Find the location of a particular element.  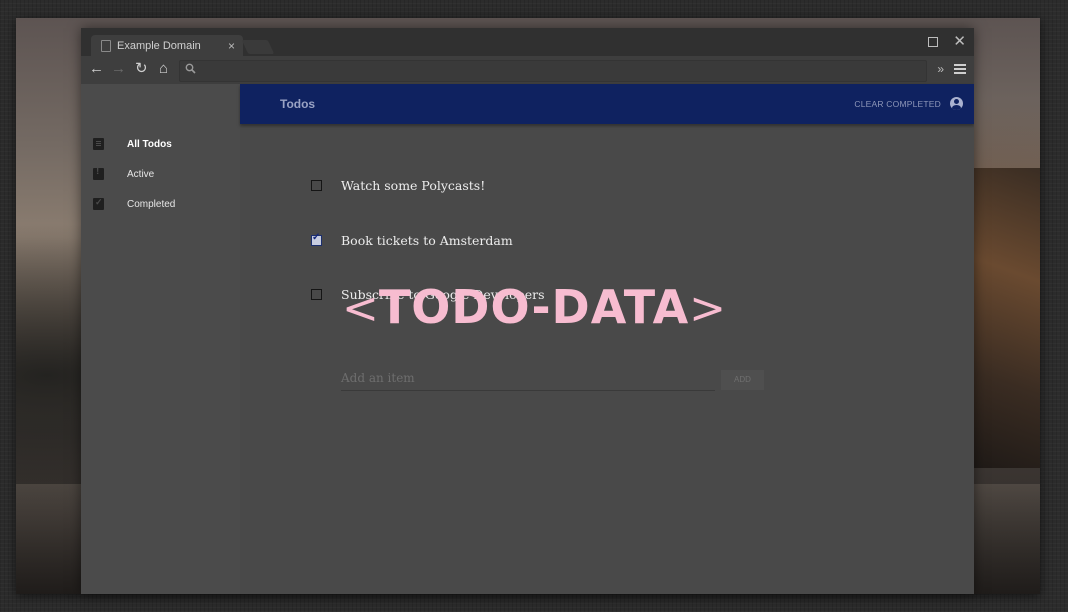

account-icon is located at coordinates (956, 103).